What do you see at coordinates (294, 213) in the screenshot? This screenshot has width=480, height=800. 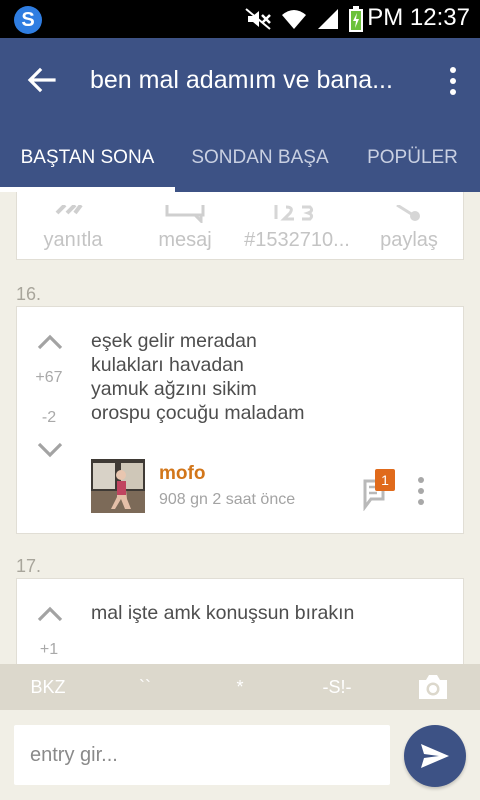 I see `id-hash-icon` at bounding box center [294, 213].